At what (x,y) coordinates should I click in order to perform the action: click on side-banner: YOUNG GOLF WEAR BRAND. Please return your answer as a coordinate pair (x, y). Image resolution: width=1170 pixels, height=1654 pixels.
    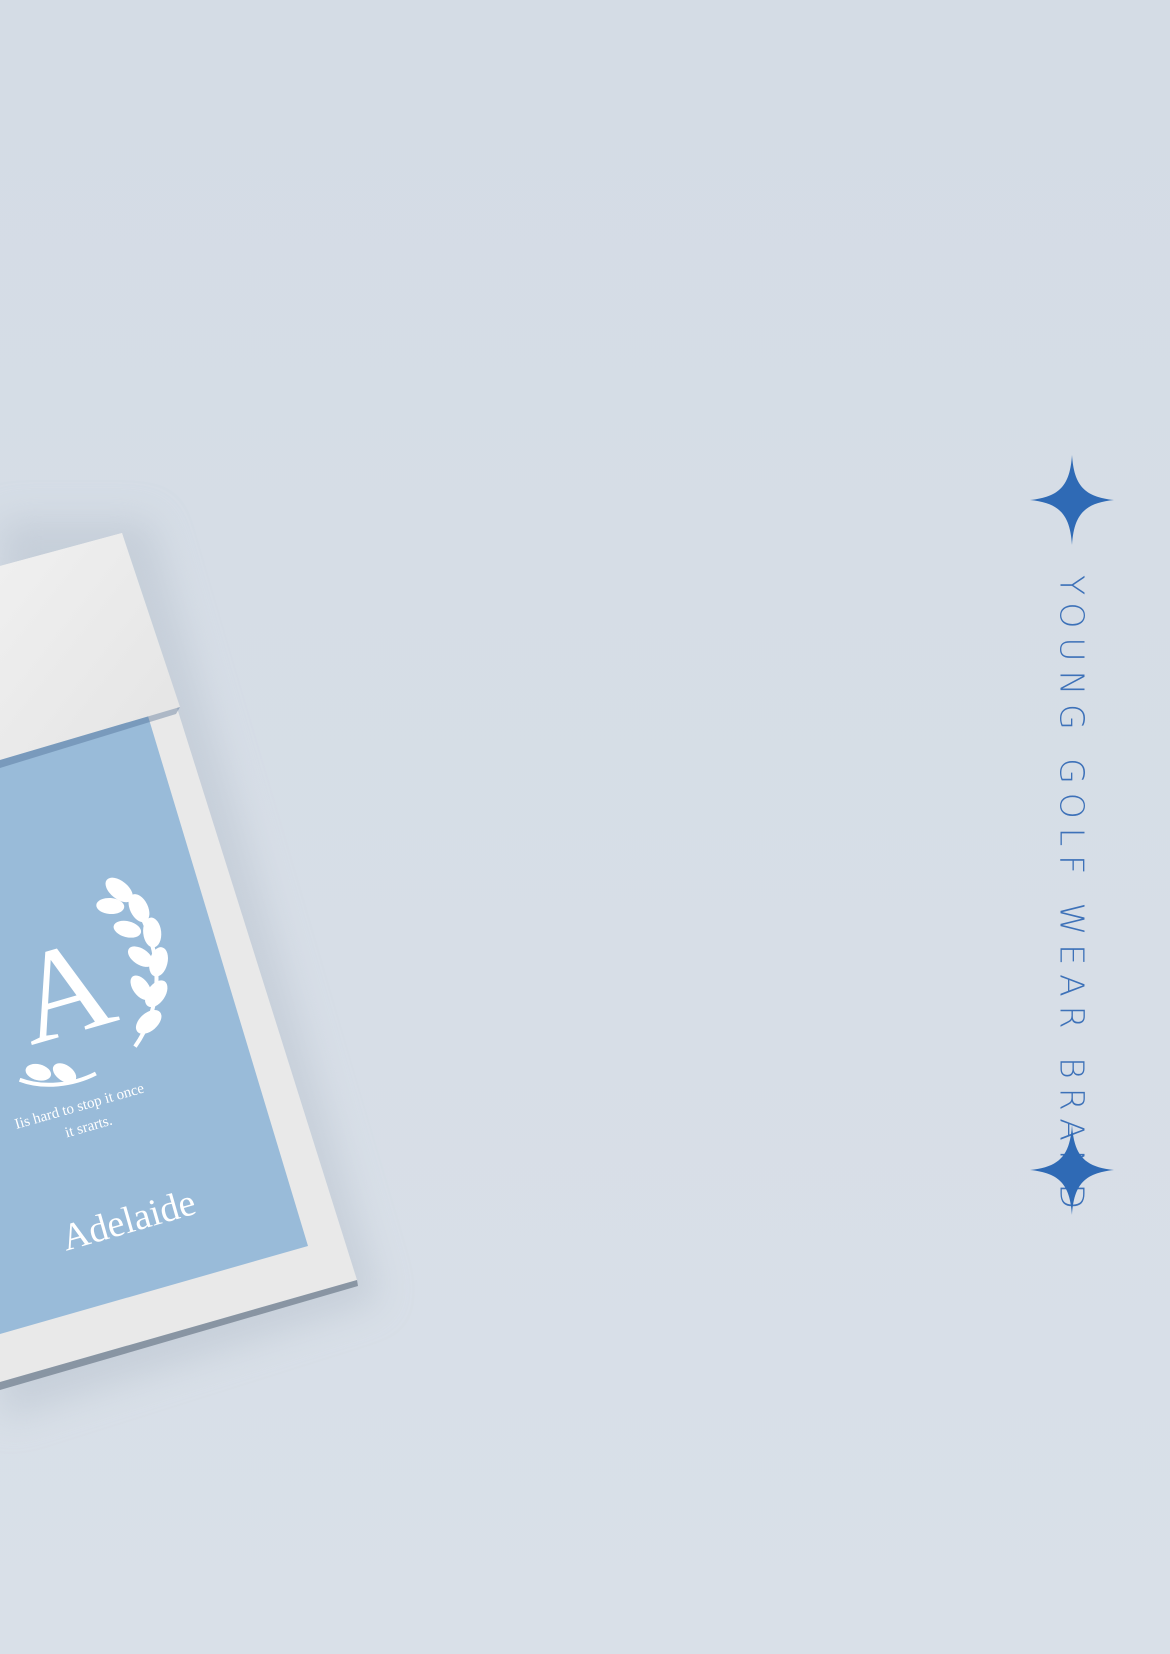
    Looking at the image, I should click on (1072, 836).